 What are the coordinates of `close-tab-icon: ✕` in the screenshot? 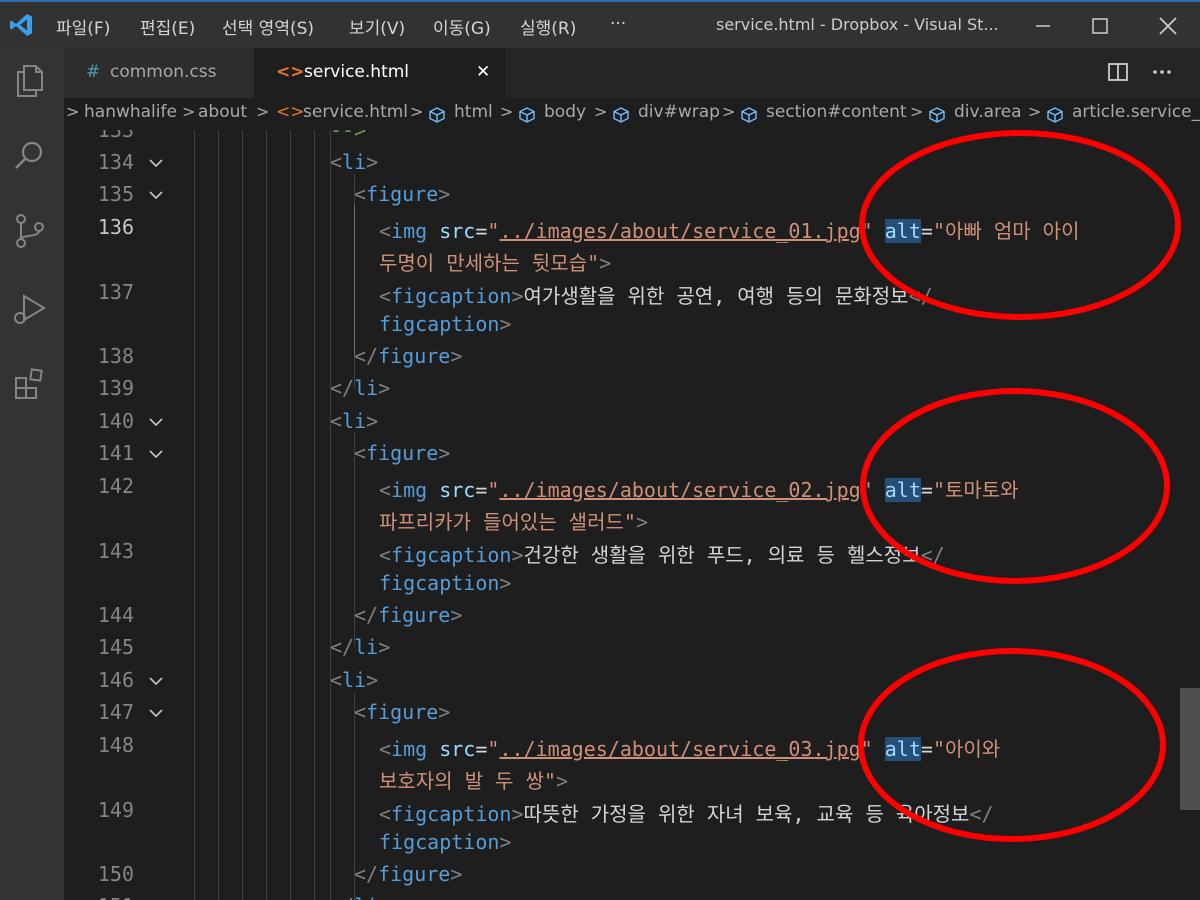 It's located at (483, 72).